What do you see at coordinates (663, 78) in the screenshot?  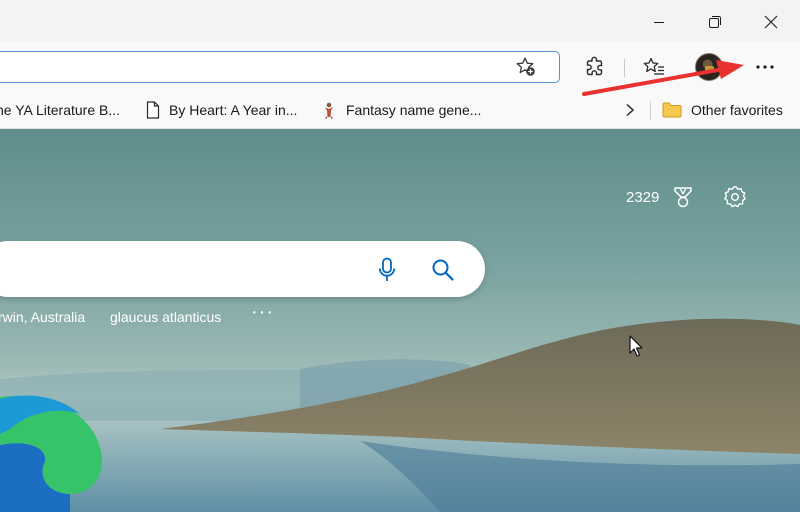 I see `annotation-arrow` at bounding box center [663, 78].